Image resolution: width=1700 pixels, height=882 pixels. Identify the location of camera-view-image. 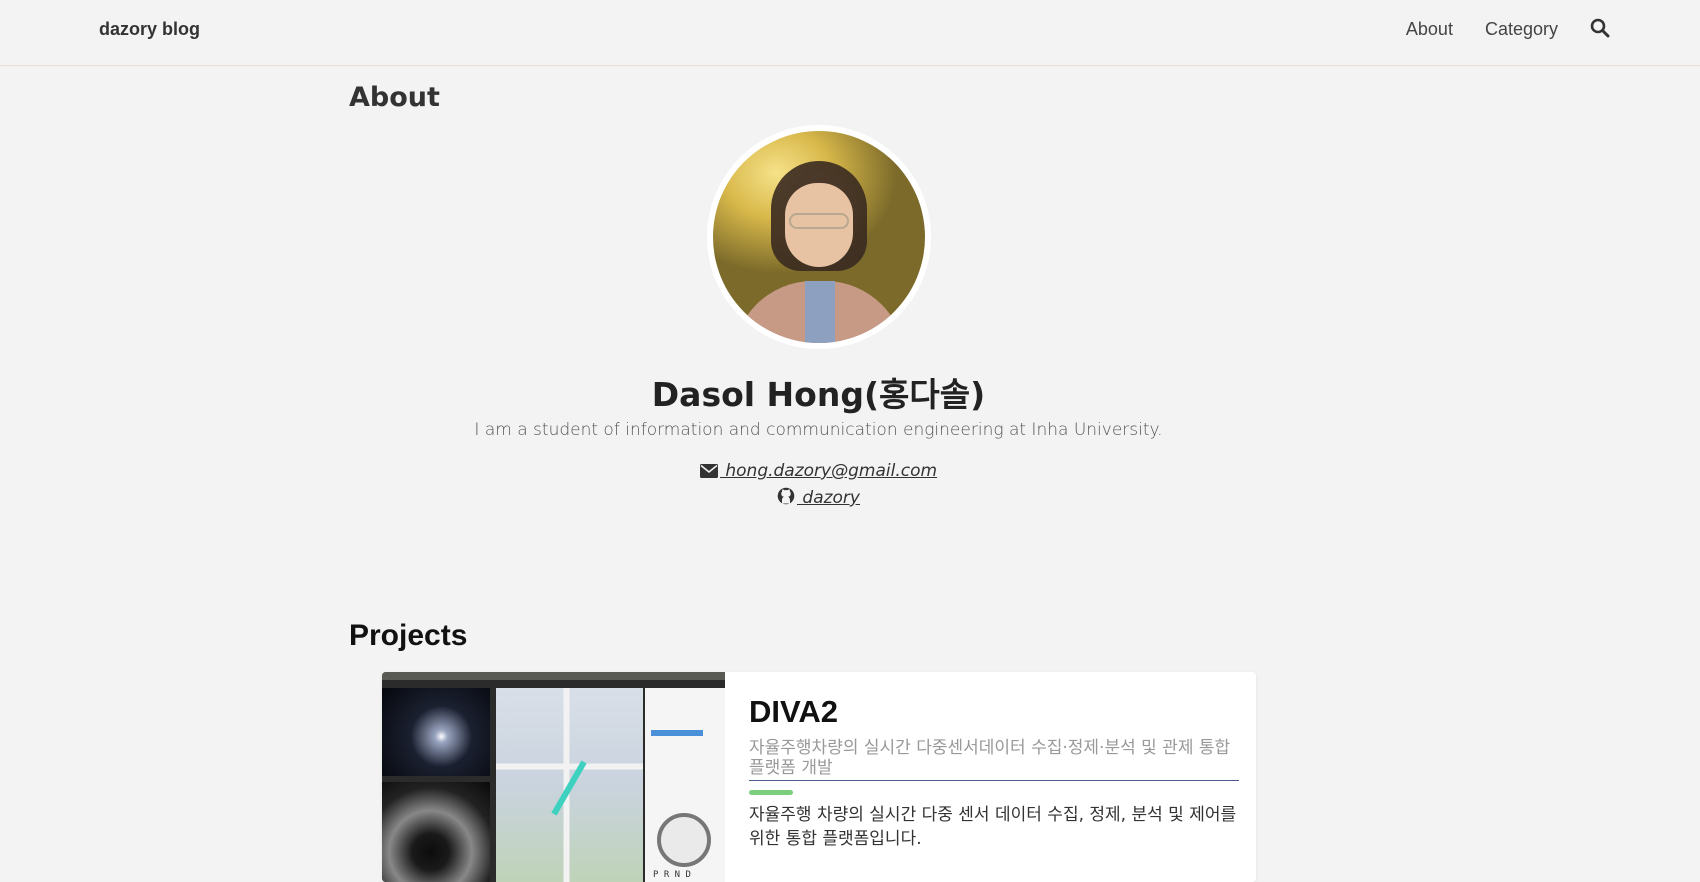
(436, 732).